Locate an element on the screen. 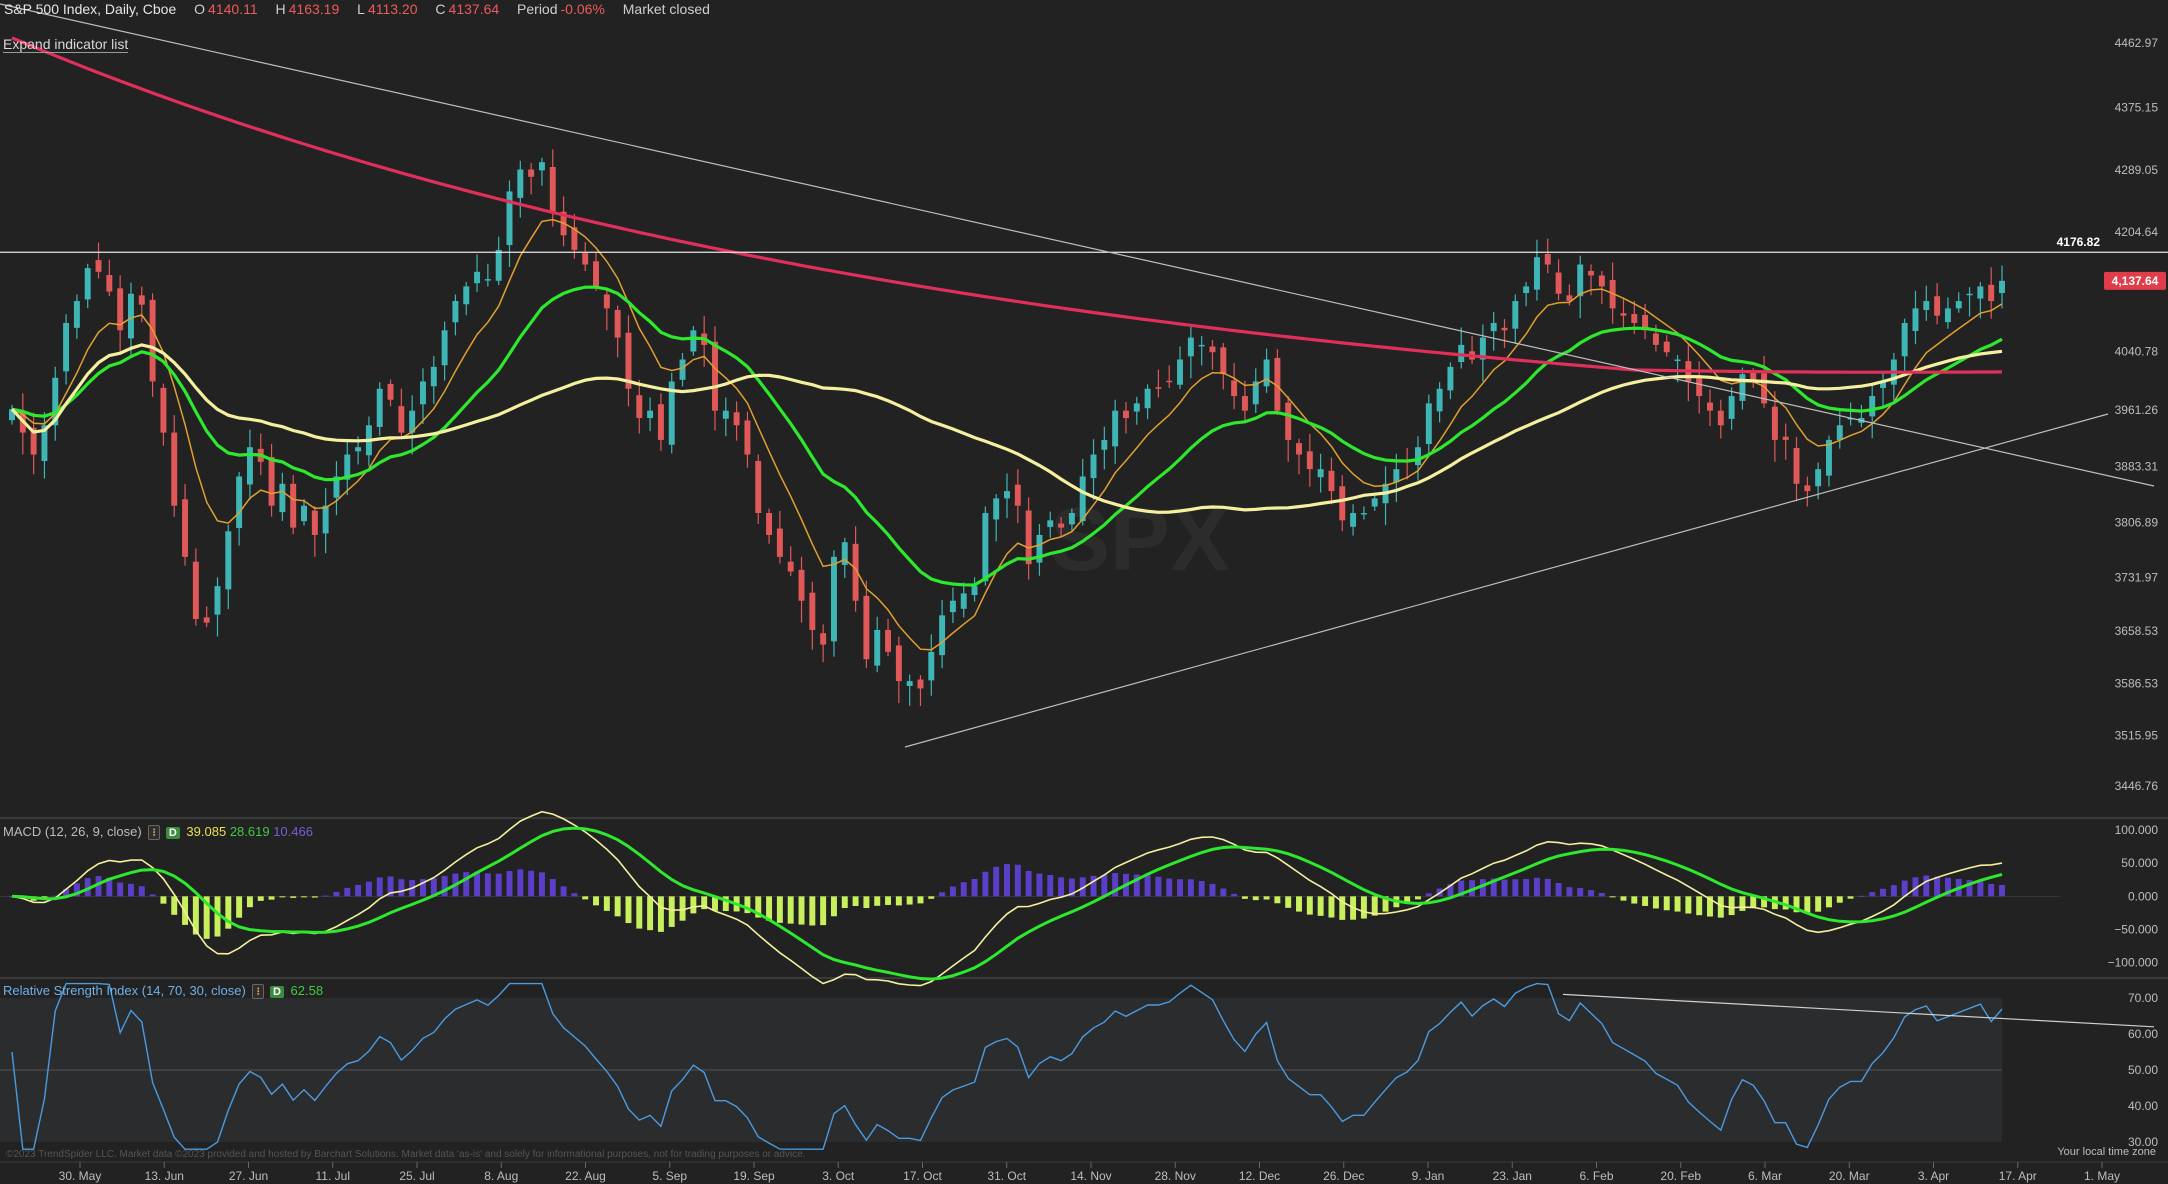 This screenshot has height=1184, width=2168. macd-panel: 100.000 50.000 0.000 −50.000 −100.000 is located at coordinates (1079, 898).